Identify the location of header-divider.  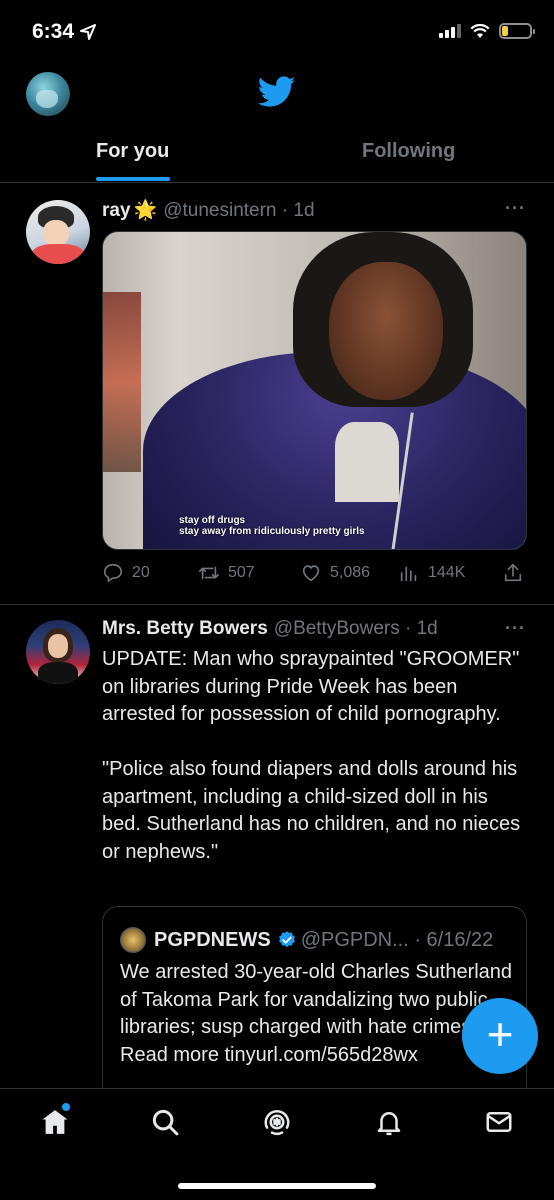
(277, 182).